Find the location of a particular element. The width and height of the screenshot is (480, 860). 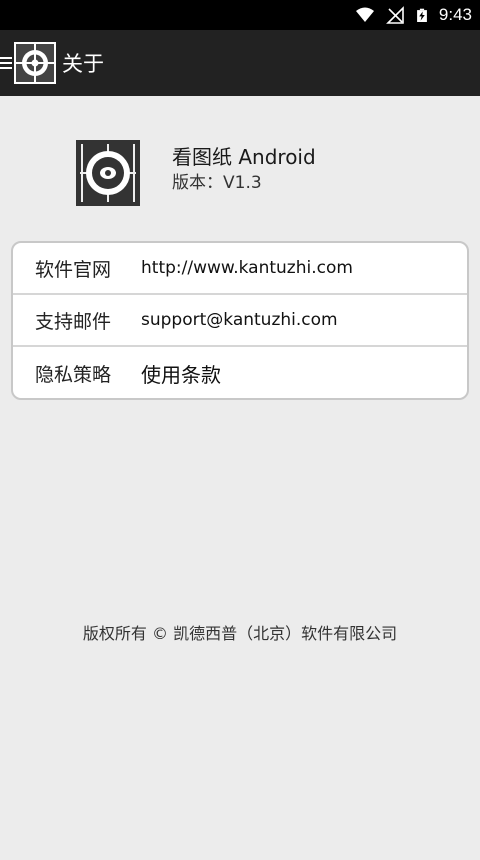

support-email-row: 支持邮件 support@kantuzhi.com is located at coordinates (240, 321).